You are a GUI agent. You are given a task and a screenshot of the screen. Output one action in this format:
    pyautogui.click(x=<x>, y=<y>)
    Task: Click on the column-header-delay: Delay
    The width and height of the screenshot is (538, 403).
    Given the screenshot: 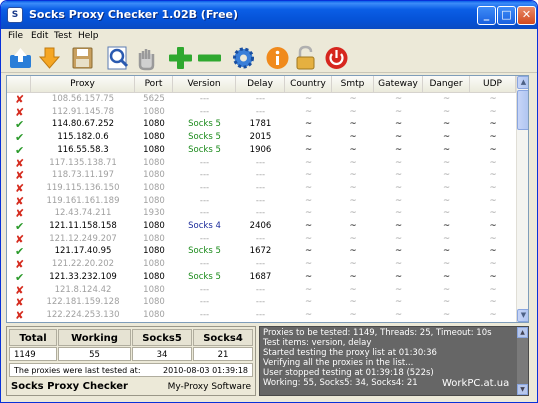 What is the action you would take?
    pyautogui.click(x=260, y=84)
    